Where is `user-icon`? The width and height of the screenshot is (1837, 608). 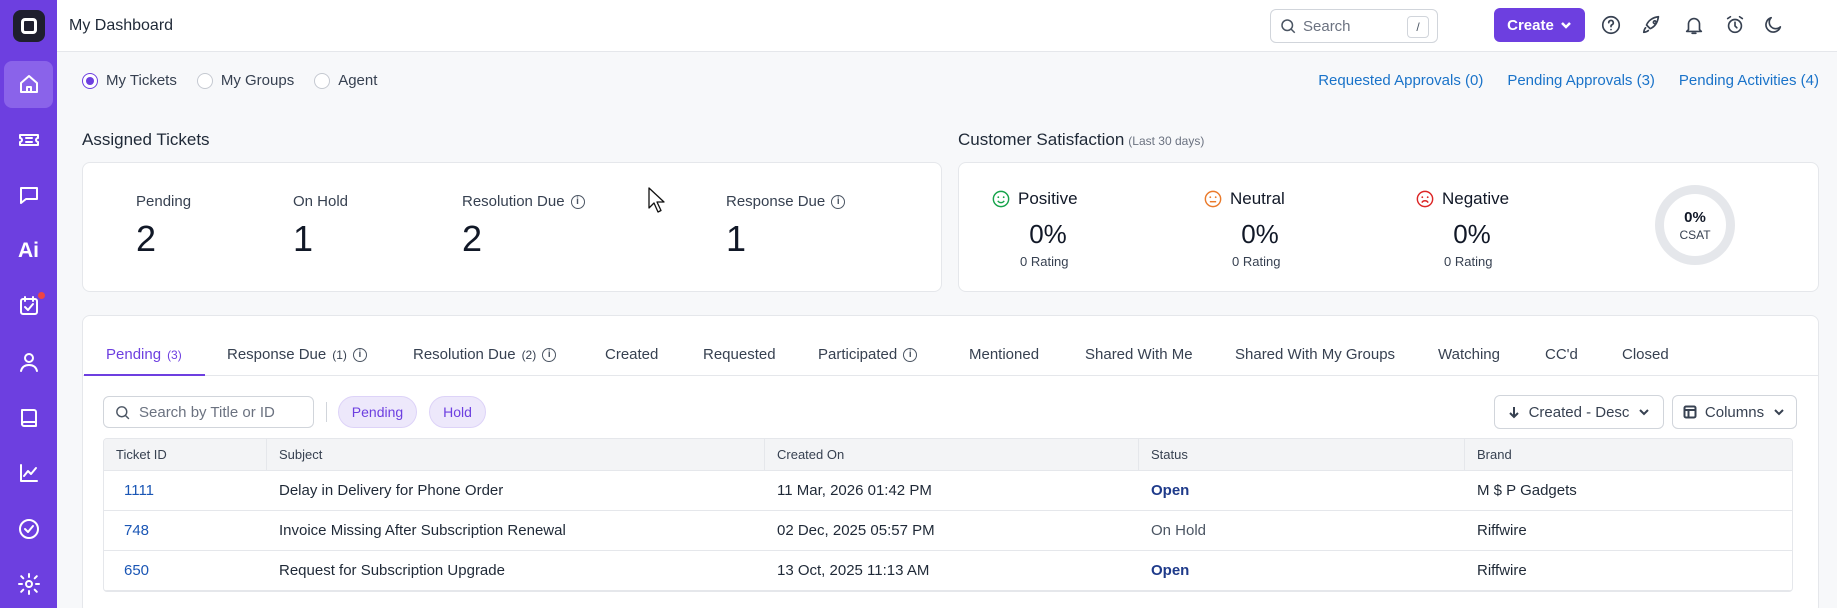 user-icon is located at coordinates (28, 362).